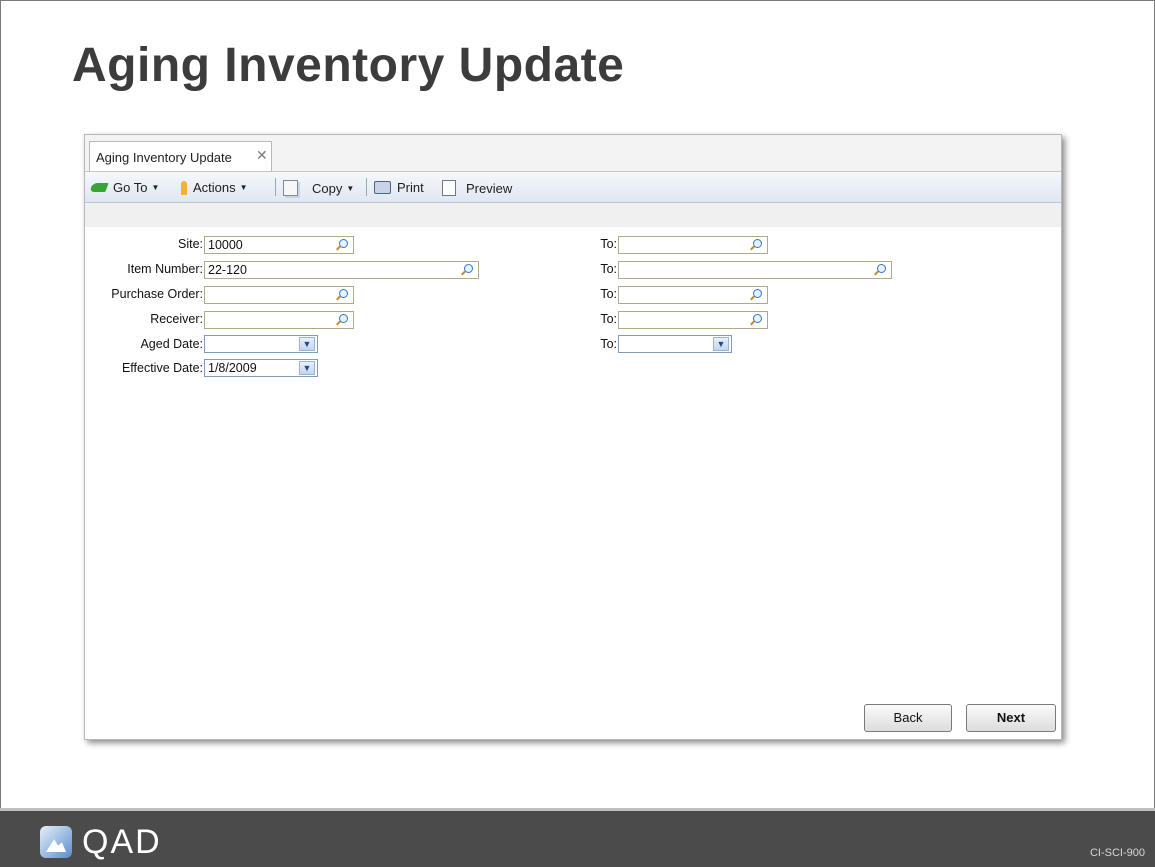 This screenshot has width=1155, height=867. What do you see at coordinates (410, 187) in the screenshot?
I see `print-label: Print` at bounding box center [410, 187].